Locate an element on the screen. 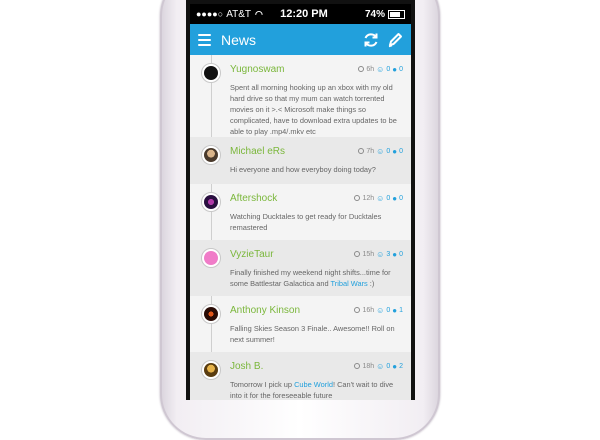 The height and width of the screenshot is (440, 600). post-time: 12h is located at coordinates (368, 198).